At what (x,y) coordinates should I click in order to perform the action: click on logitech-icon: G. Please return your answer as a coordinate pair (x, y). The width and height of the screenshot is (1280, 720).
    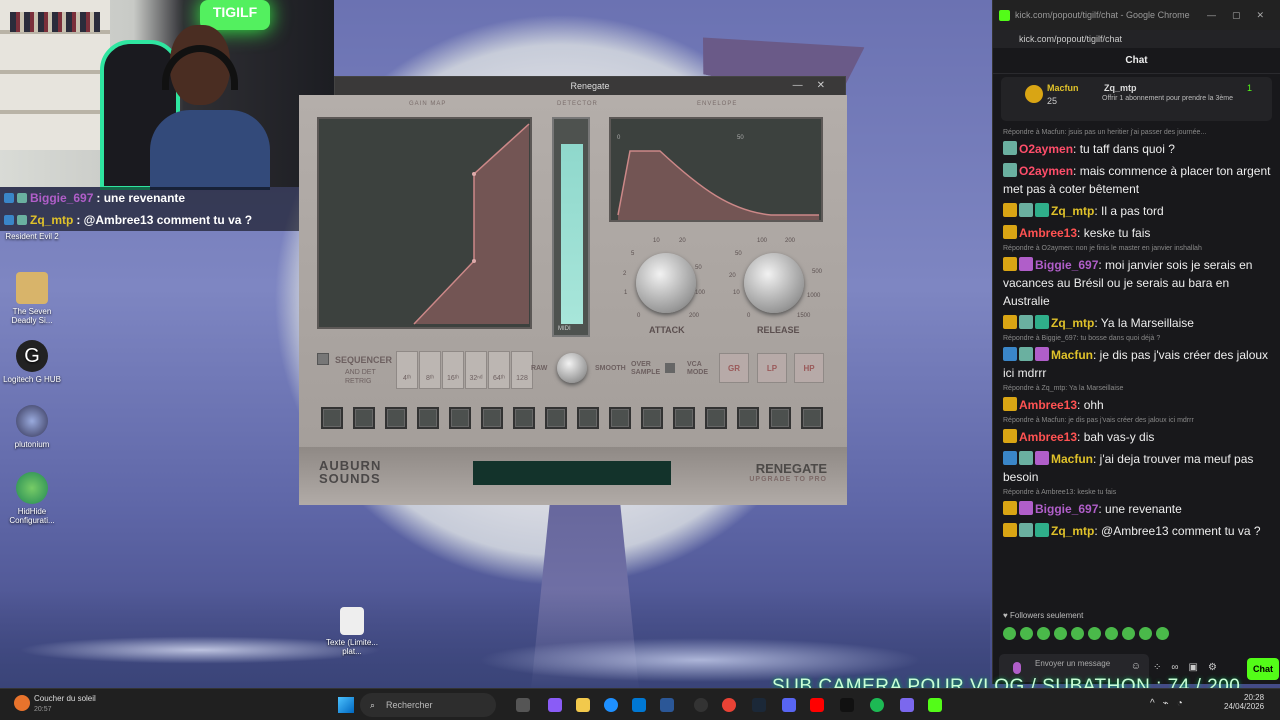
    Looking at the image, I should click on (32, 356).